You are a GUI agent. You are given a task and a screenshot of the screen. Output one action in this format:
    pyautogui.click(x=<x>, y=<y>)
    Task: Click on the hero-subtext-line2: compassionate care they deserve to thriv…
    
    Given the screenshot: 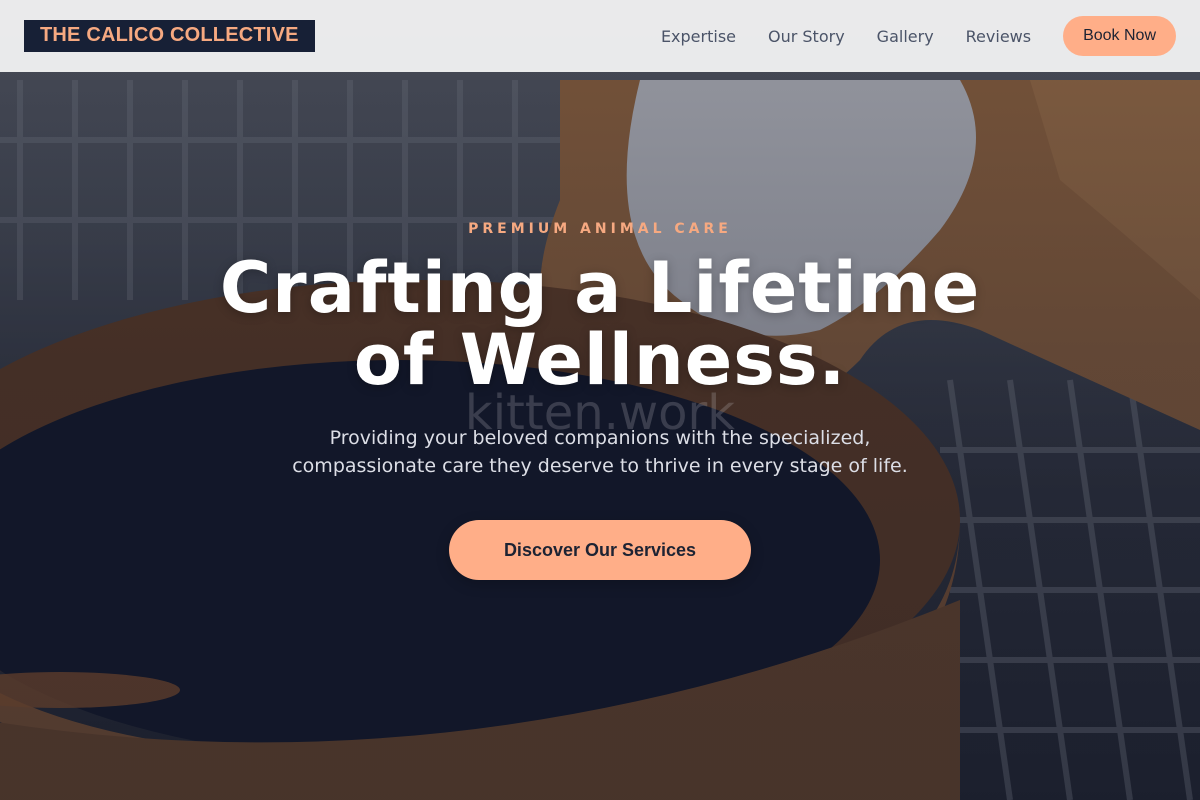 What is the action you would take?
    pyautogui.click(x=600, y=466)
    